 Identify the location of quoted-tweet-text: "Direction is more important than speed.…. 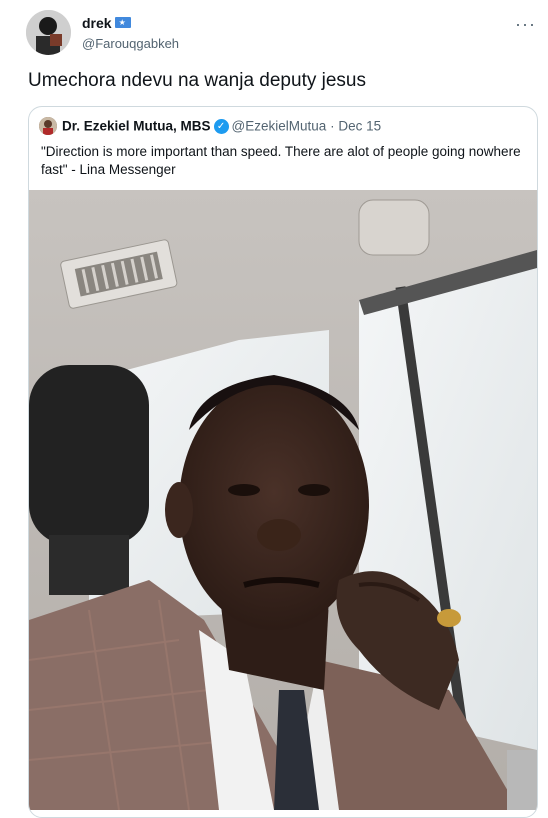
(281, 160).